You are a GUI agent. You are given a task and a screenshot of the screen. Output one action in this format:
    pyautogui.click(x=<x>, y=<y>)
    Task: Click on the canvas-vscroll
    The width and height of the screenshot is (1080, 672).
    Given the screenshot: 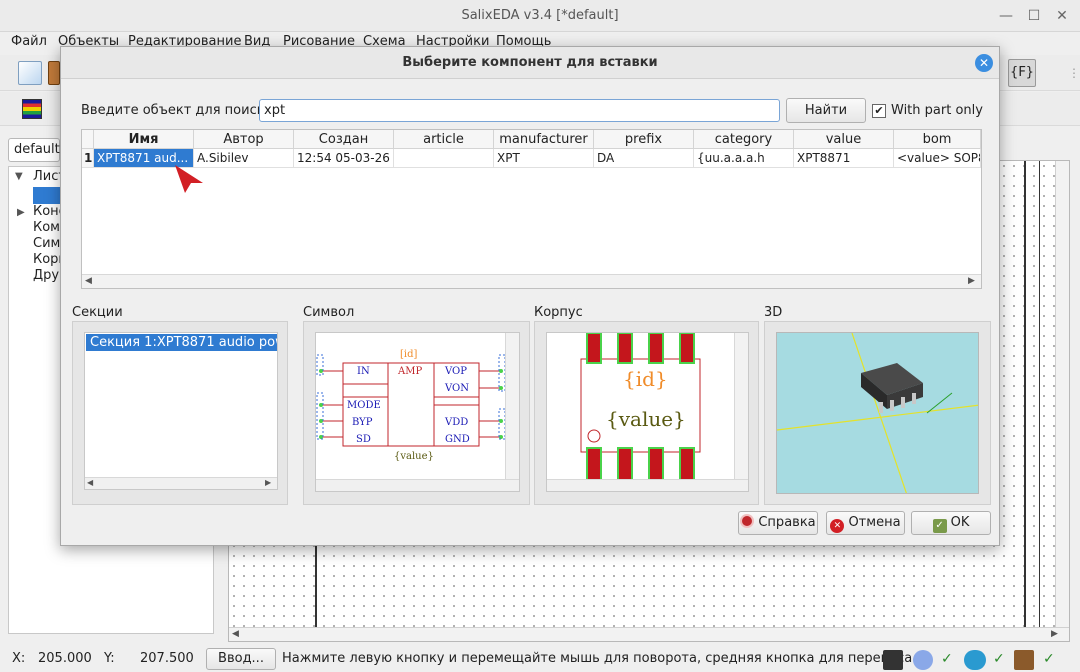 What is the action you would take?
    pyautogui.click(x=1062, y=394)
    